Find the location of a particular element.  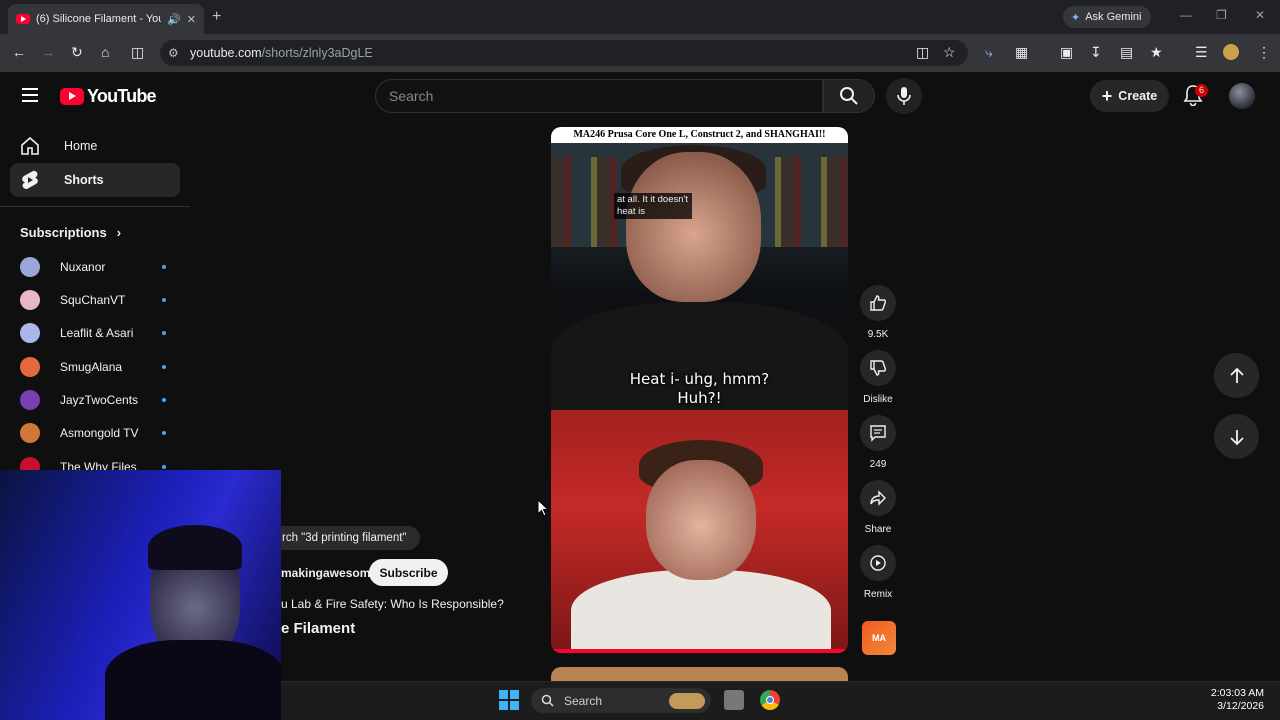

windows-taskbar is located at coordinates (780, 700).